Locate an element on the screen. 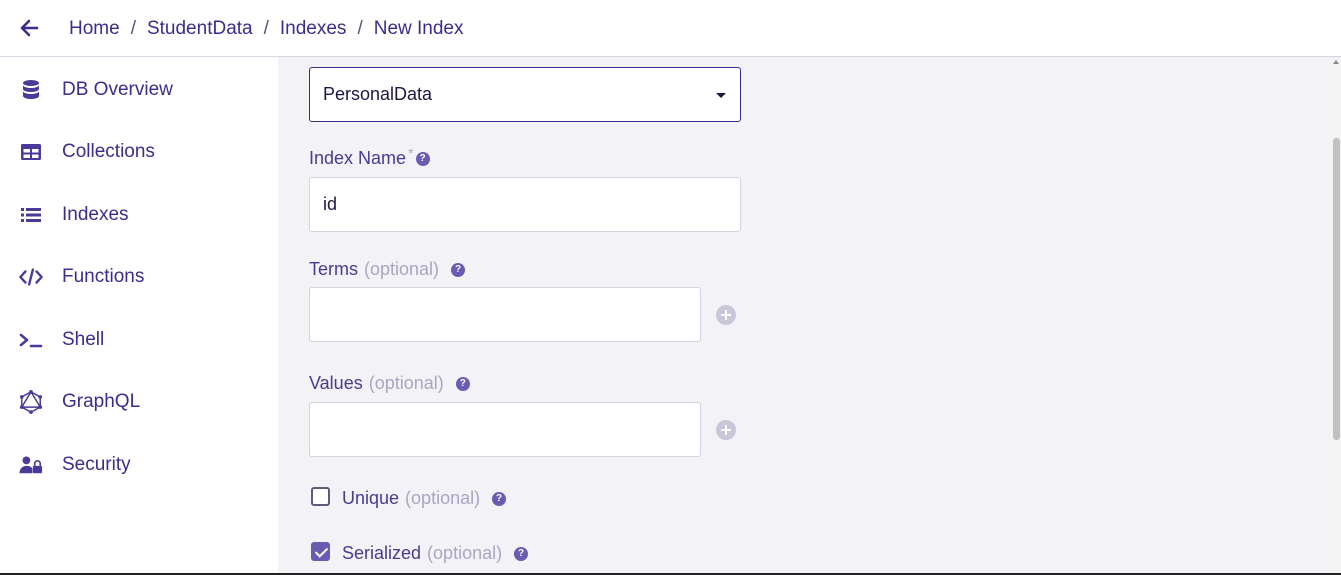 This screenshot has width=1341, height=575. scrollbar-thumb is located at coordinates (1336, 289).